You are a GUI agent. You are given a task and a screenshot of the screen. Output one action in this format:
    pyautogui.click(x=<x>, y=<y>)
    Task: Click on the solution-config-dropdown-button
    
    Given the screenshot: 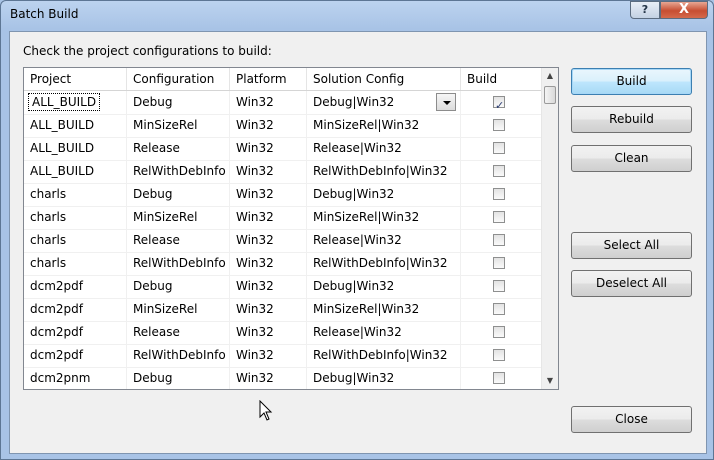 What is the action you would take?
    pyautogui.click(x=446, y=102)
    